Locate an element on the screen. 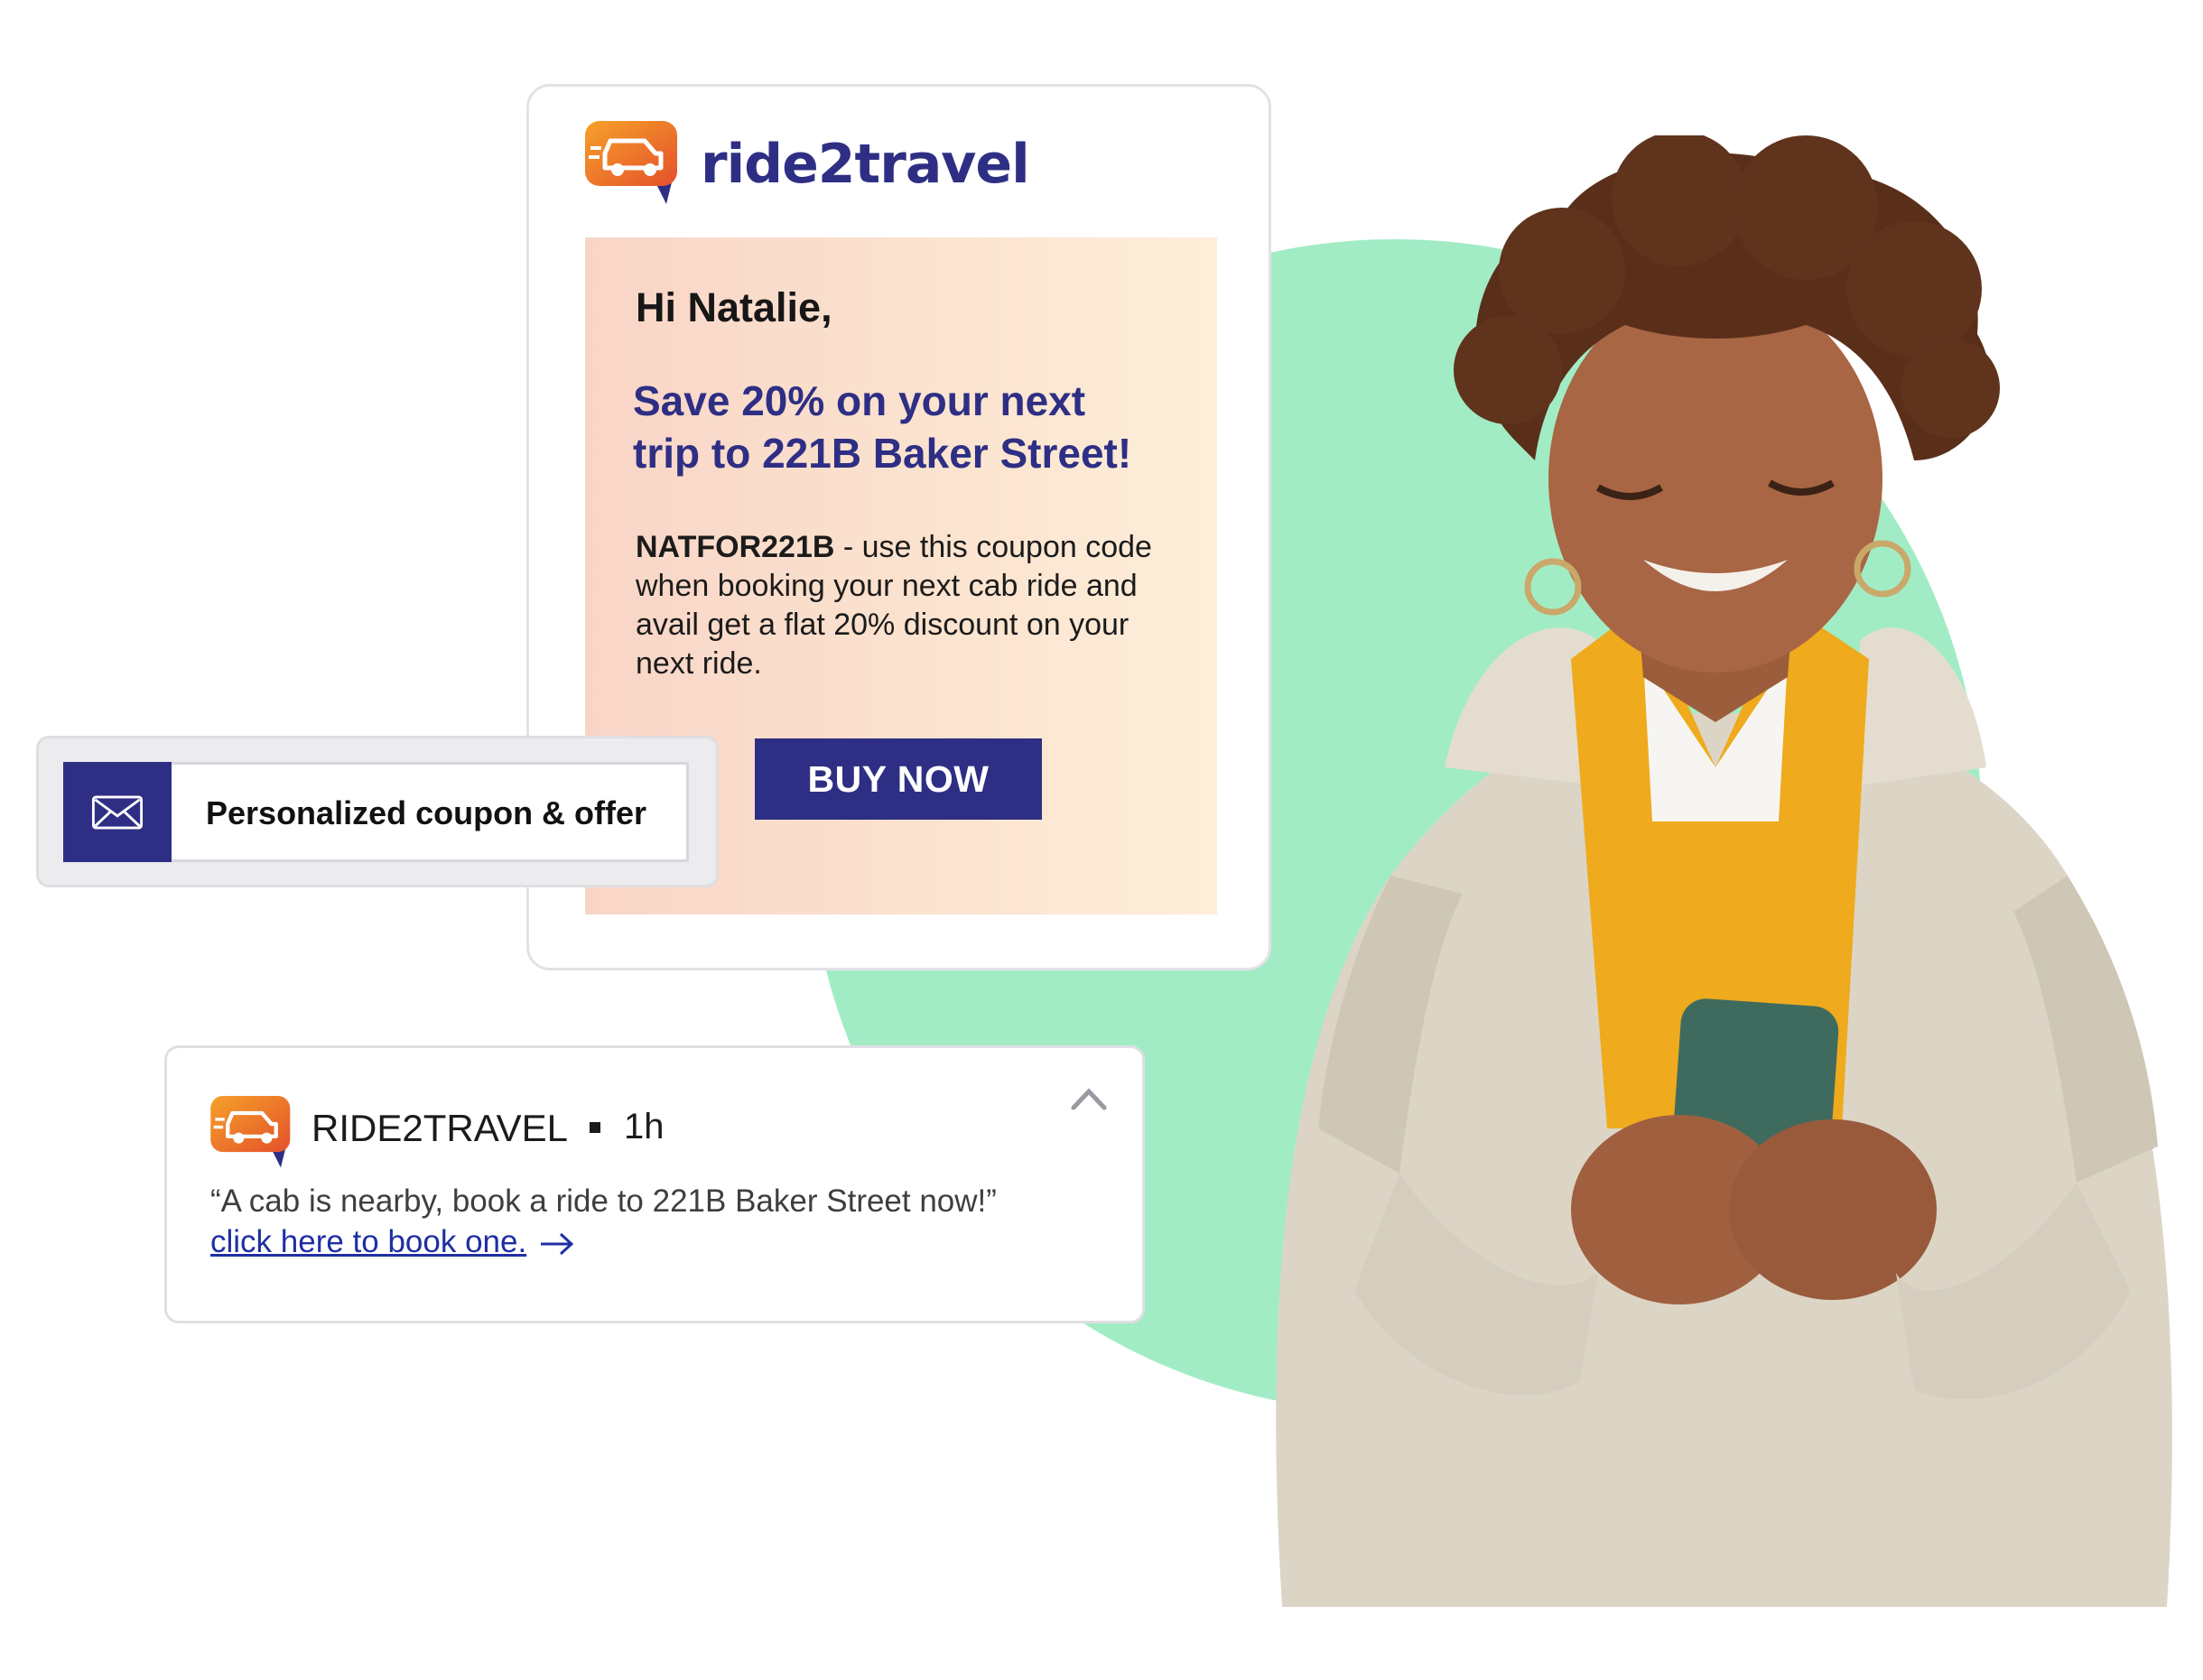 This screenshot has width=2203, height=1680. coupon-feature-card: Personalized coupon & offer is located at coordinates (378, 811).